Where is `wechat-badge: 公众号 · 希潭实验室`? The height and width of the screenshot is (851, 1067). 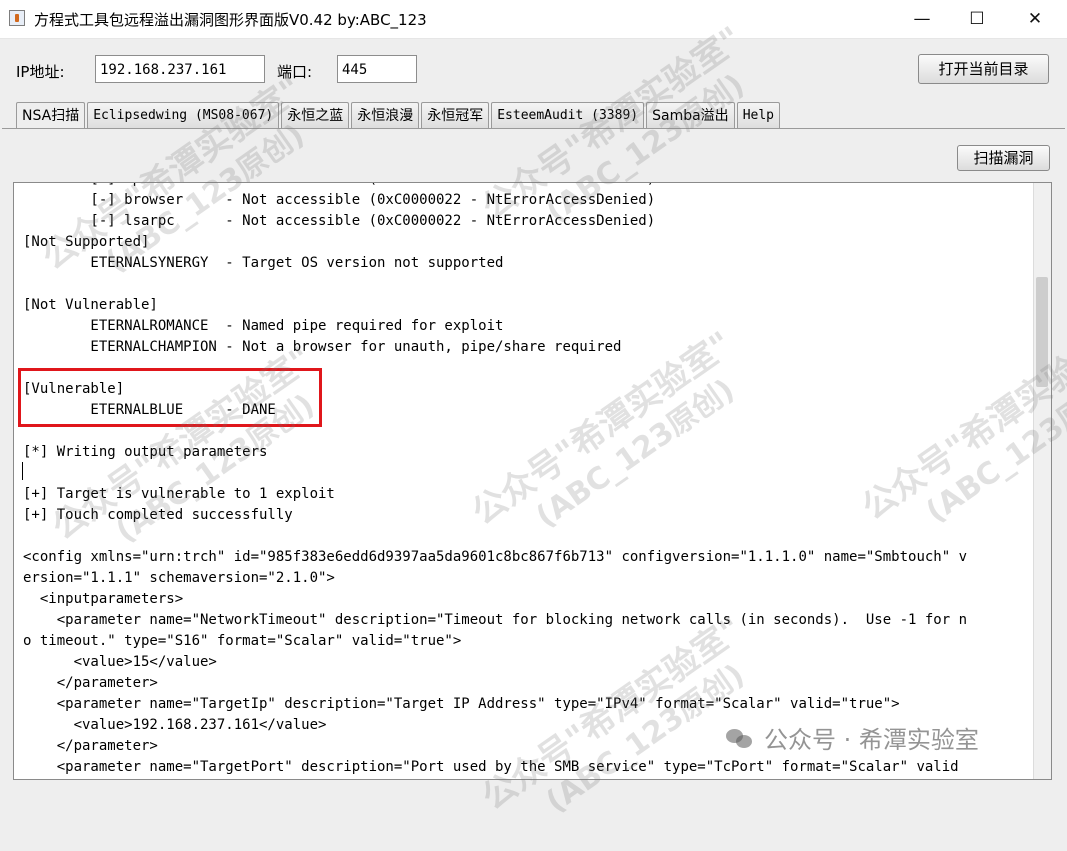
wechat-badge: 公众号 · 希潭实验室 is located at coordinates (852, 737).